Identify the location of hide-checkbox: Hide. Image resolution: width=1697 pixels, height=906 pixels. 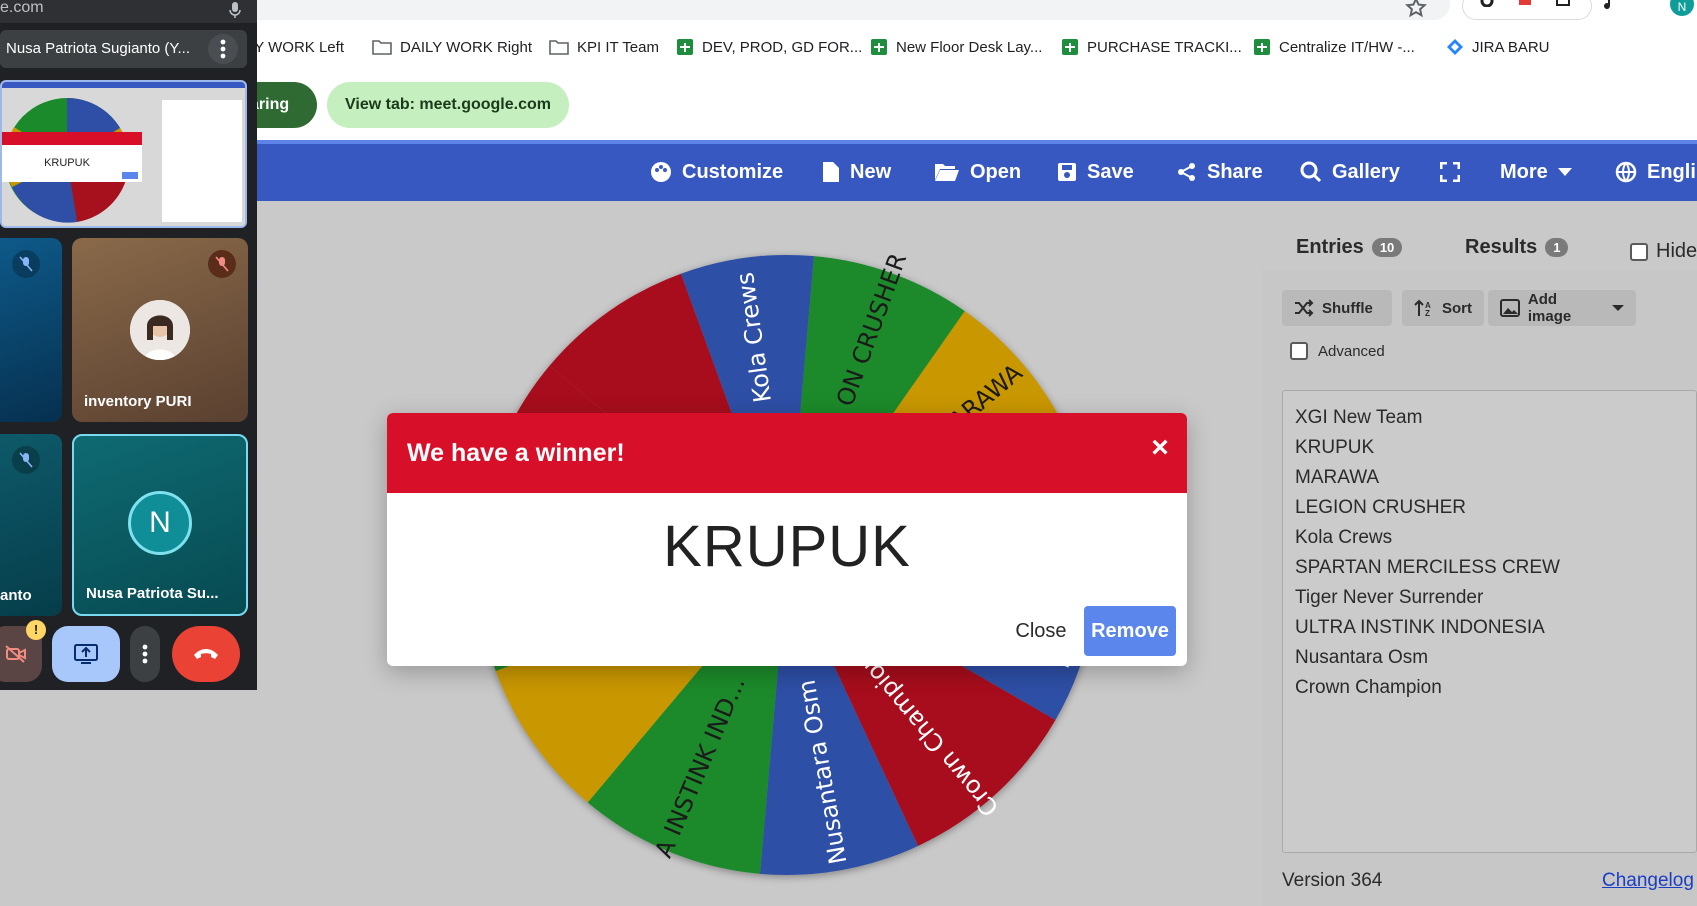
(1663, 251).